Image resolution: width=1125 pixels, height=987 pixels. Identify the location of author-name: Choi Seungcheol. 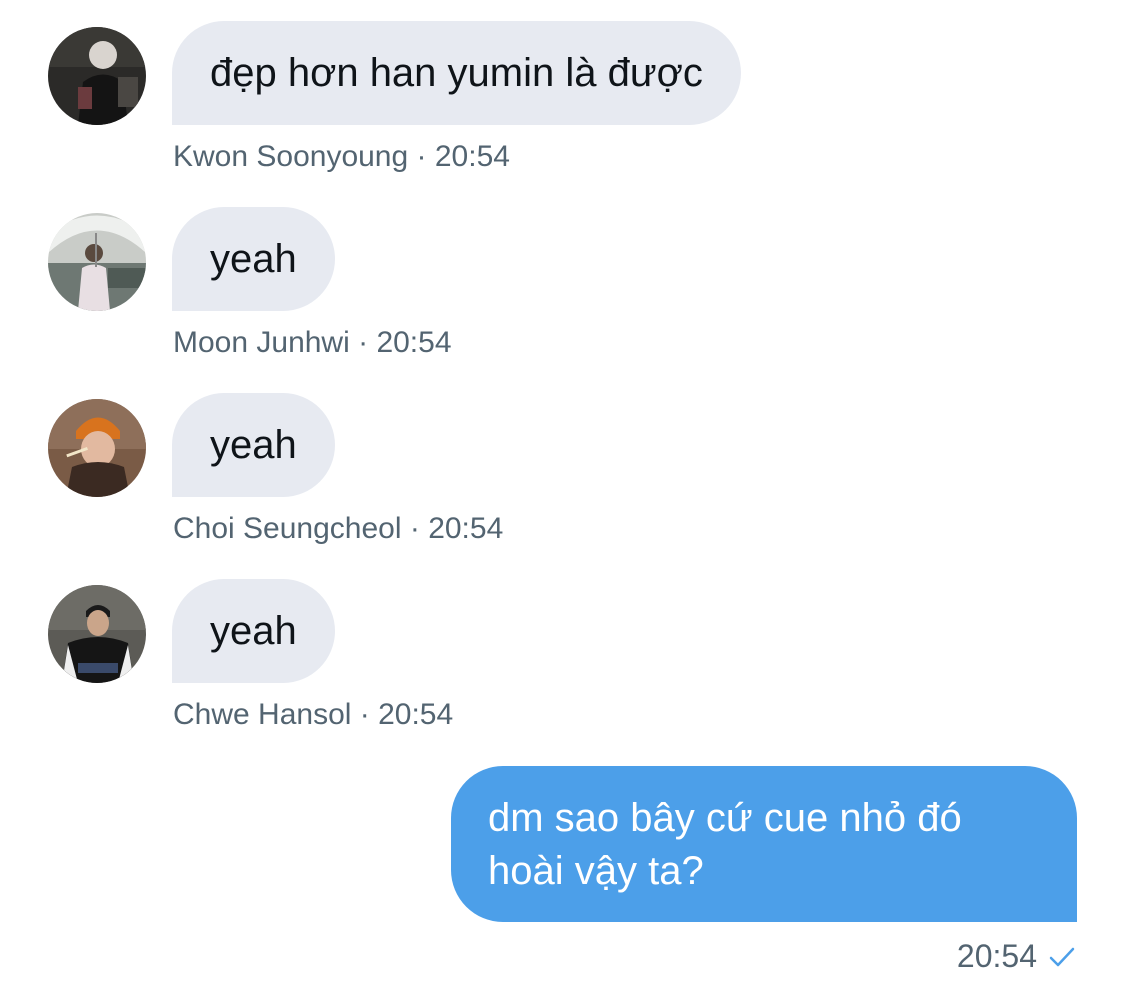
(287, 528).